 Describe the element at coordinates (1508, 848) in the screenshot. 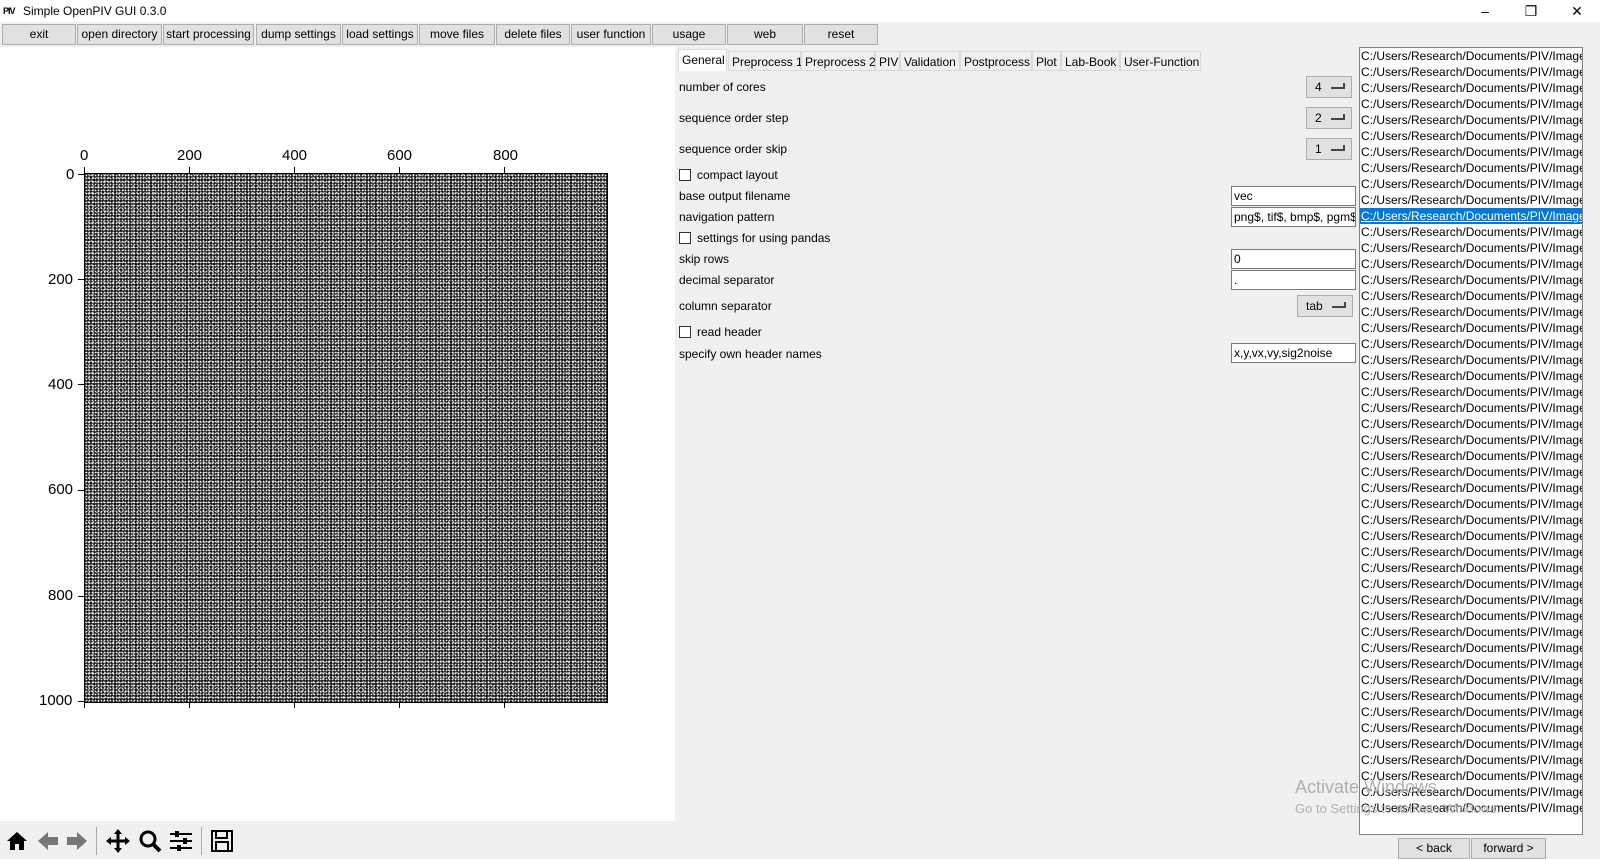

I see `forward-button: forward >` at that location.